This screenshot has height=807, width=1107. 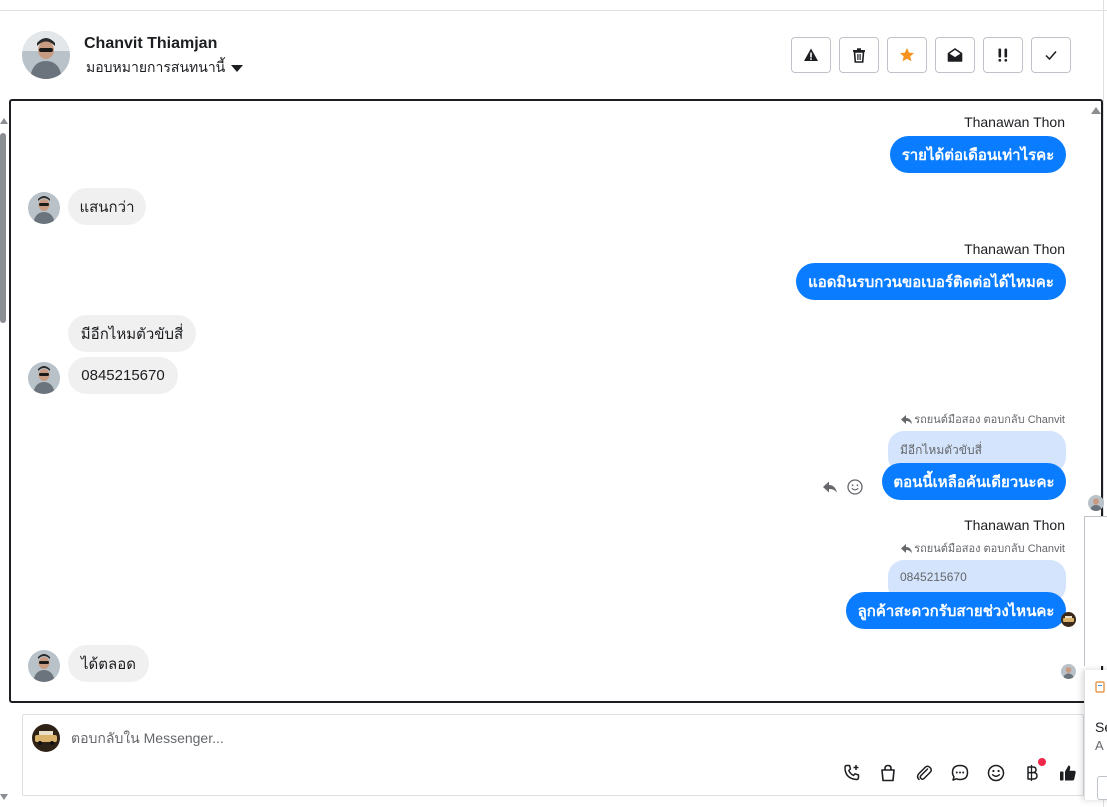 I want to click on side-card-icon, so click(x=1100, y=687).